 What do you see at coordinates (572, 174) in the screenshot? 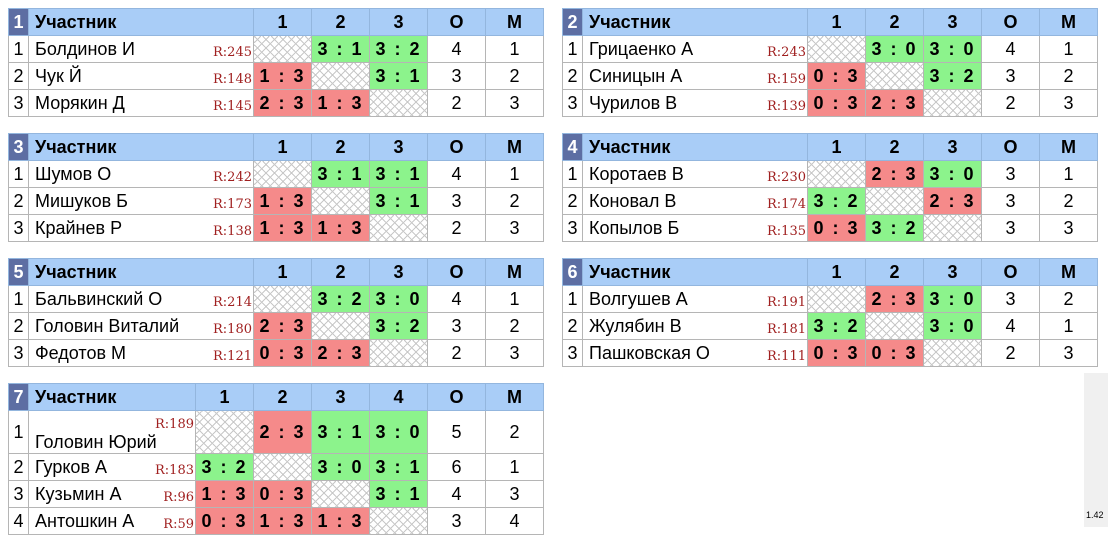
I see `row-number: 1` at bounding box center [572, 174].